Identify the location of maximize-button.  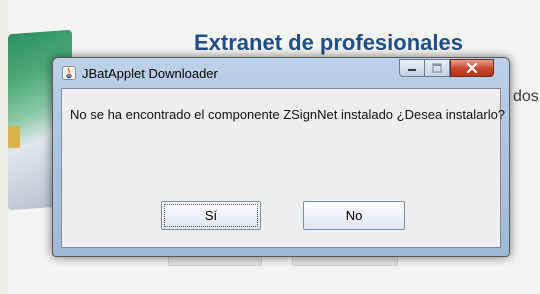
(437, 68).